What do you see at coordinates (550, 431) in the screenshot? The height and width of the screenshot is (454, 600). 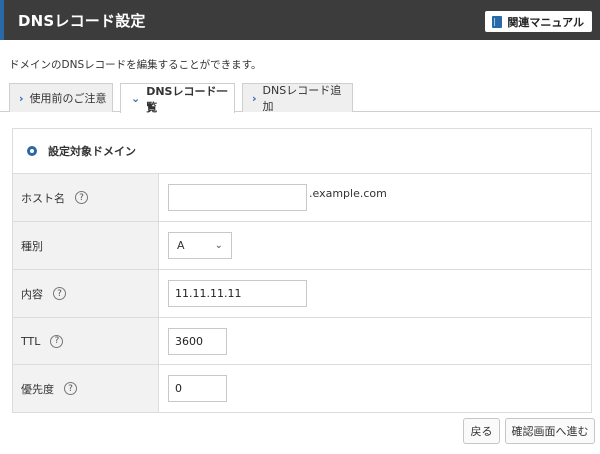 I see `confirm-button: 確認画面へ進む` at bounding box center [550, 431].